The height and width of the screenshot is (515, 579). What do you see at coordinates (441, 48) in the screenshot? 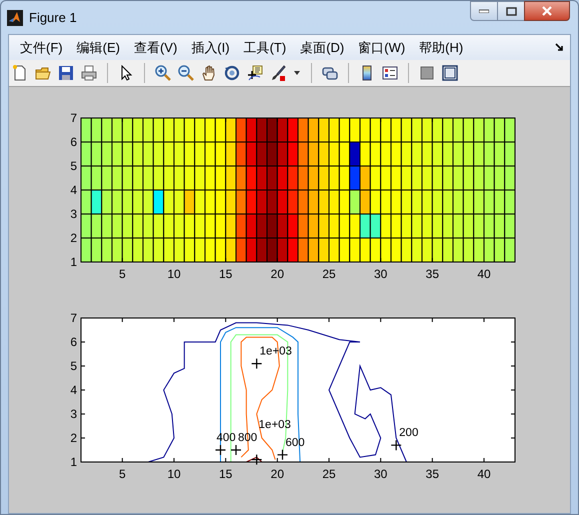
I see `menu-item: 帮助(H)` at bounding box center [441, 48].